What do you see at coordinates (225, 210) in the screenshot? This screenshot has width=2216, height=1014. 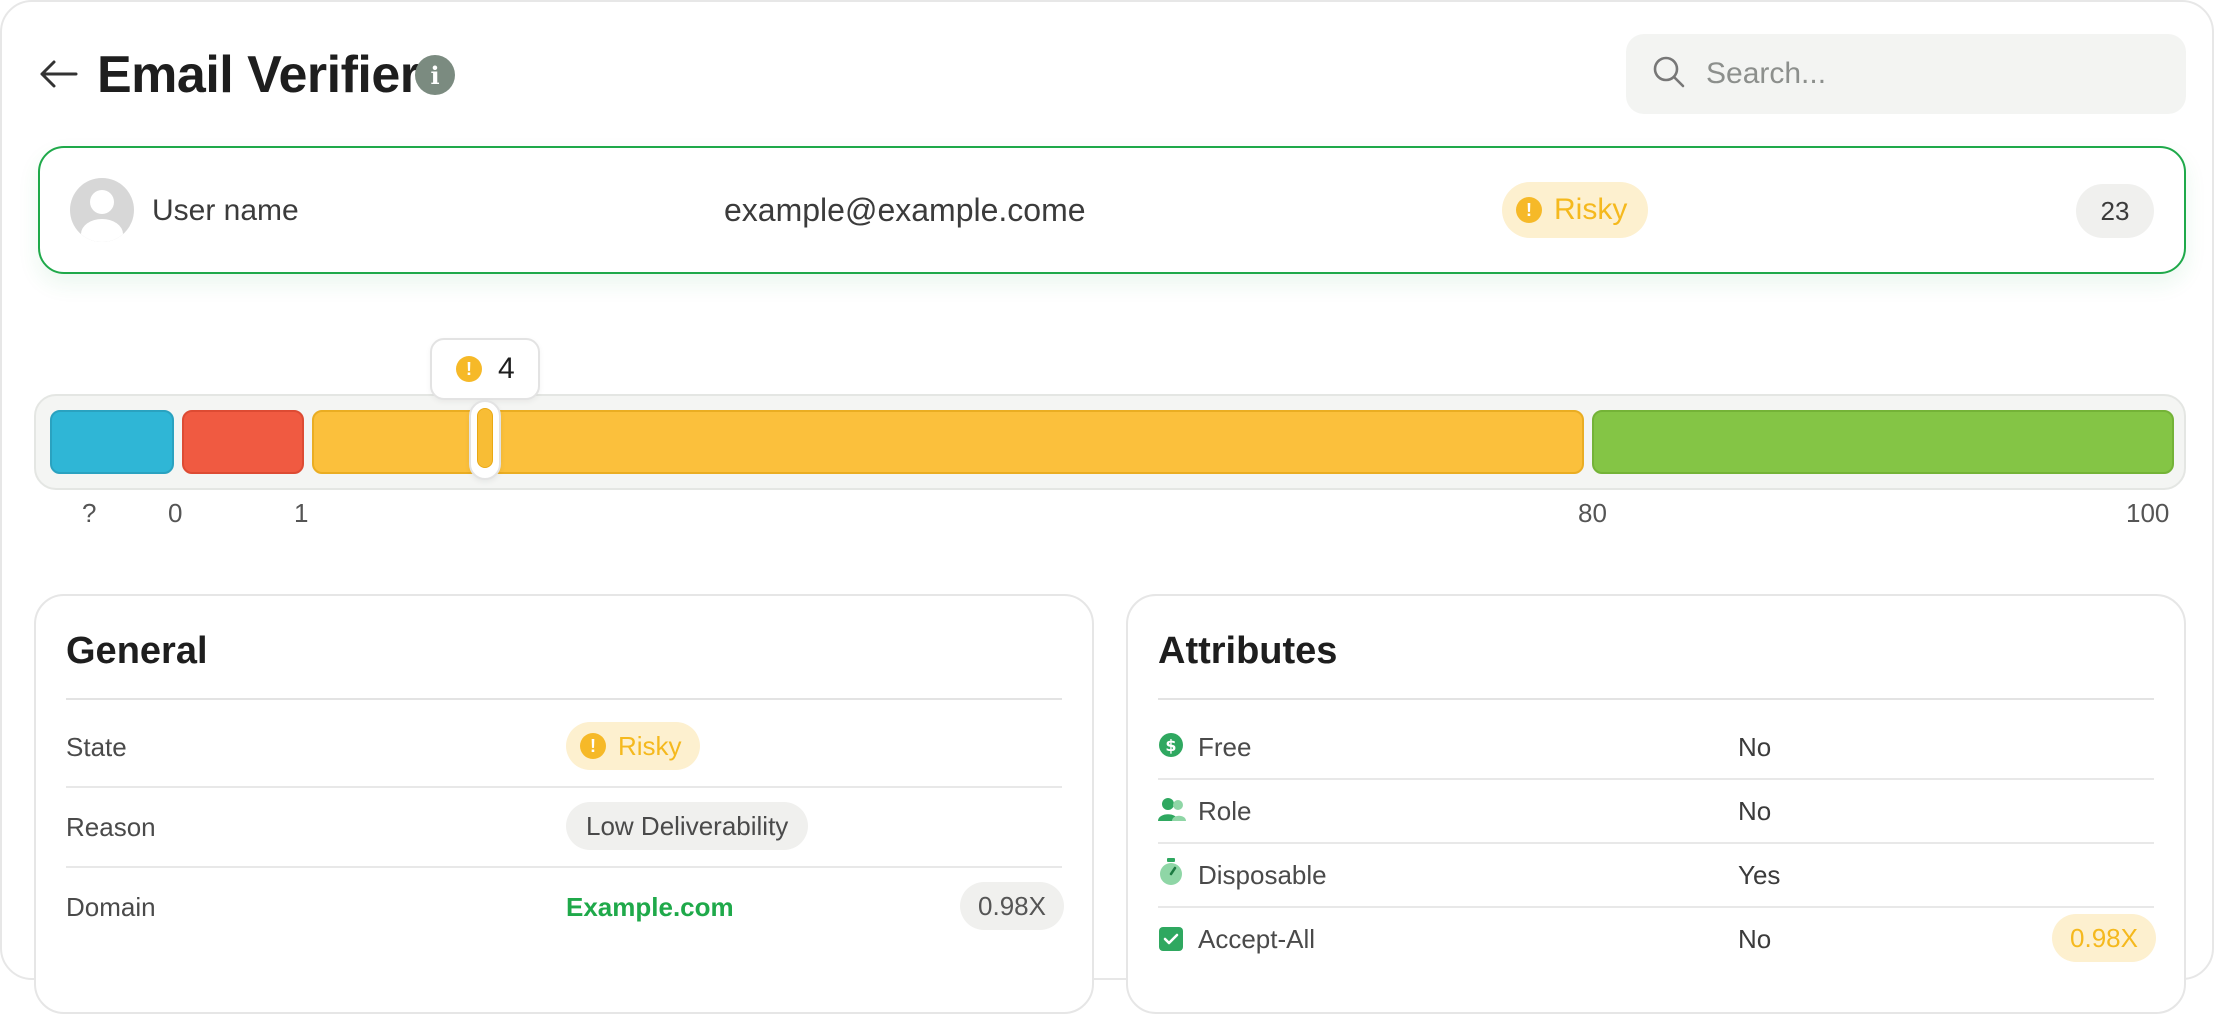 I see `user-name: User name` at bounding box center [225, 210].